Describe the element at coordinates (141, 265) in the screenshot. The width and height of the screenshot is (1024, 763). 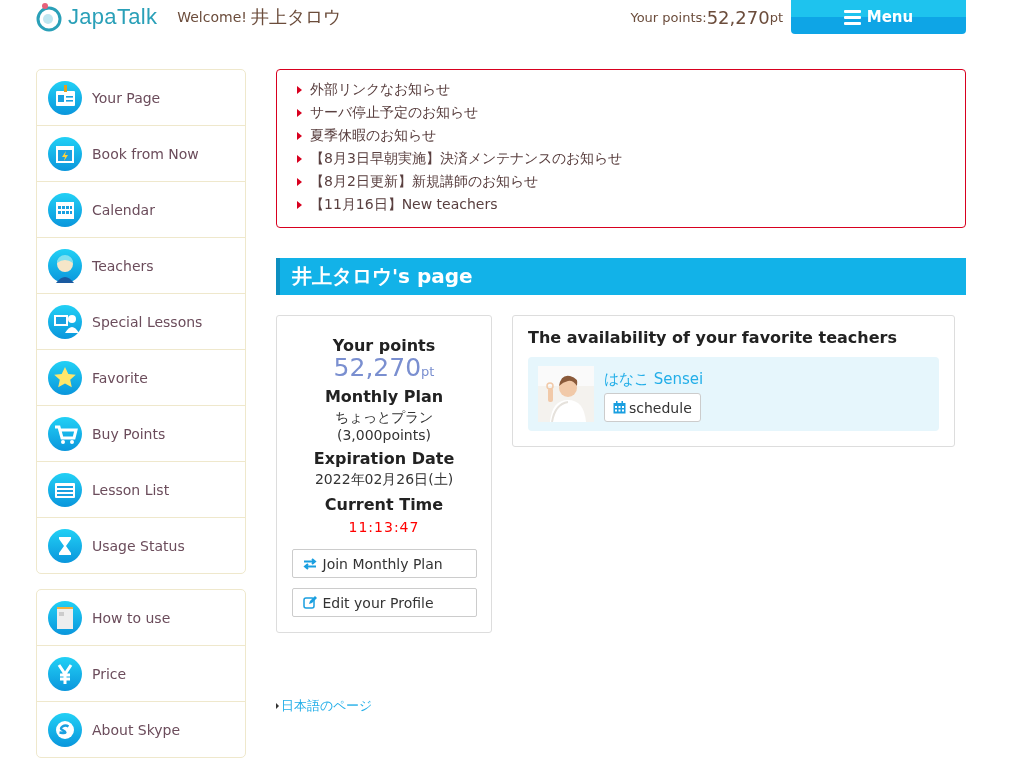
I see `sidebar-item: Teachers` at that location.